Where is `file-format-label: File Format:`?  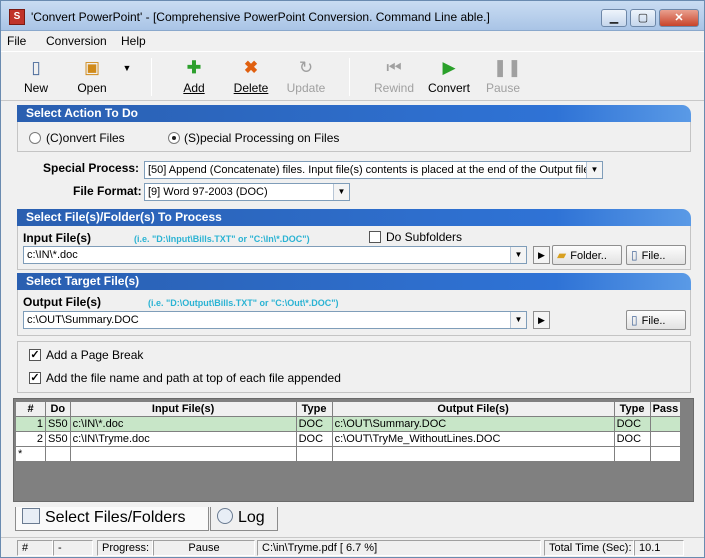 file-format-label: File Format: is located at coordinates (107, 191).